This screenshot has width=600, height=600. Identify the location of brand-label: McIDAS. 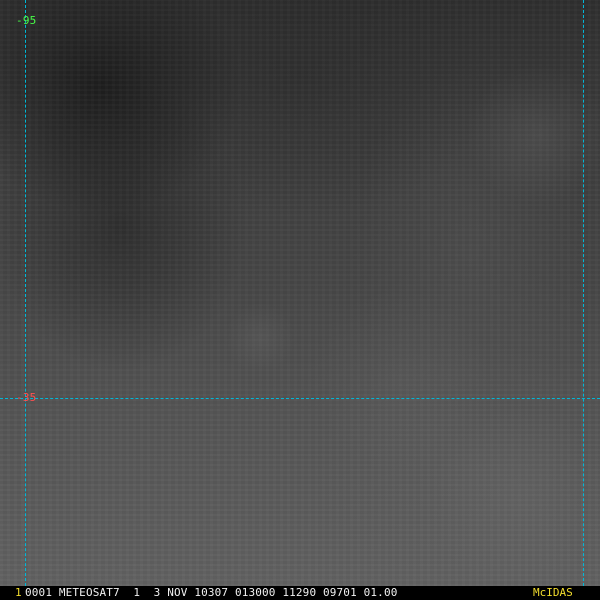
(553, 592).